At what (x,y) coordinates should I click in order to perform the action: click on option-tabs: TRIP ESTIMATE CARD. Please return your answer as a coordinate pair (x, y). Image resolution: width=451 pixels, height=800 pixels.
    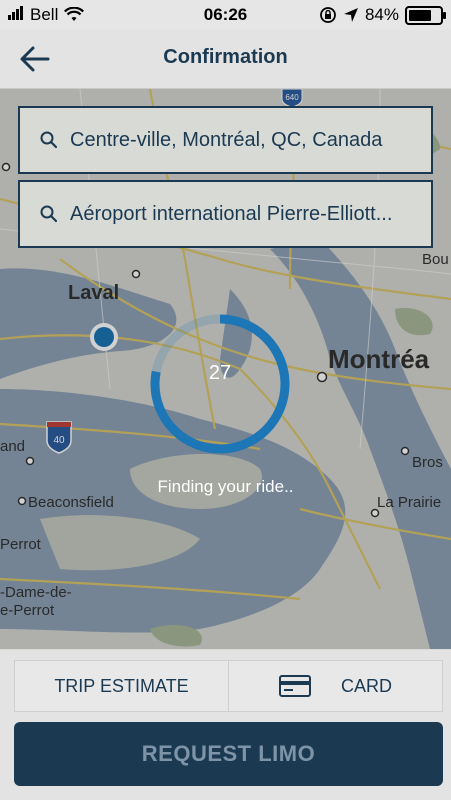
    Looking at the image, I should click on (228, 686).